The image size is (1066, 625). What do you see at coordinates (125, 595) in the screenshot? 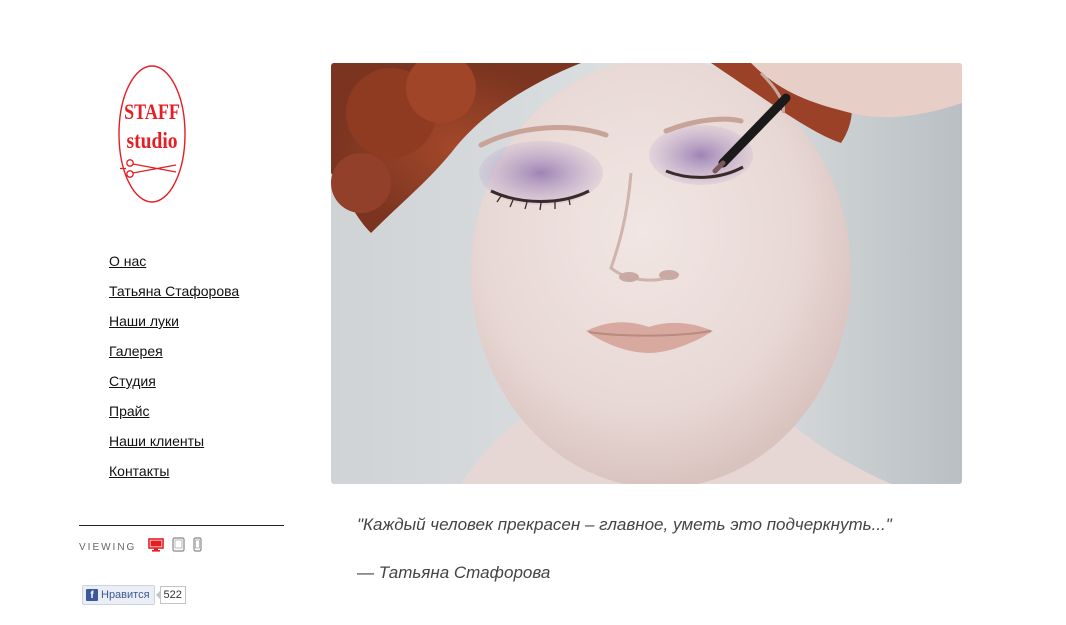
I see `facebook-like-label: Нравится` at bounding box center [125, 595].